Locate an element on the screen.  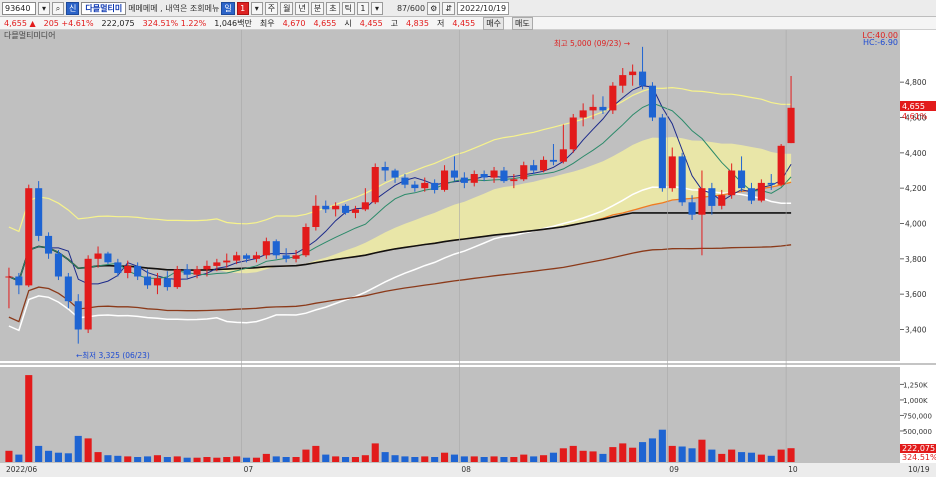
stock-name-field: 다믈멀티미 is located at coordinates (104, 8).